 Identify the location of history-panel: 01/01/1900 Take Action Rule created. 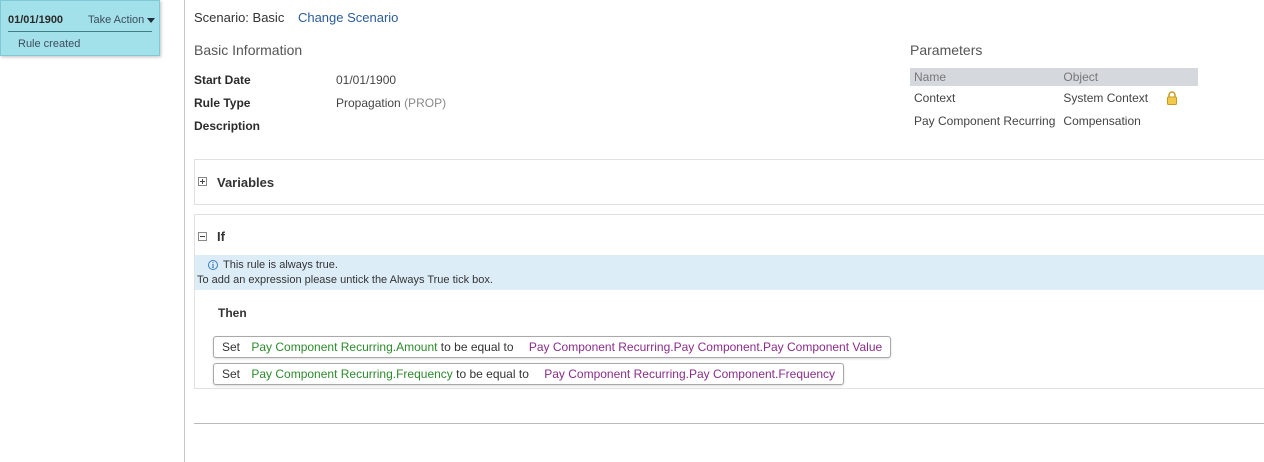
(92, 231).